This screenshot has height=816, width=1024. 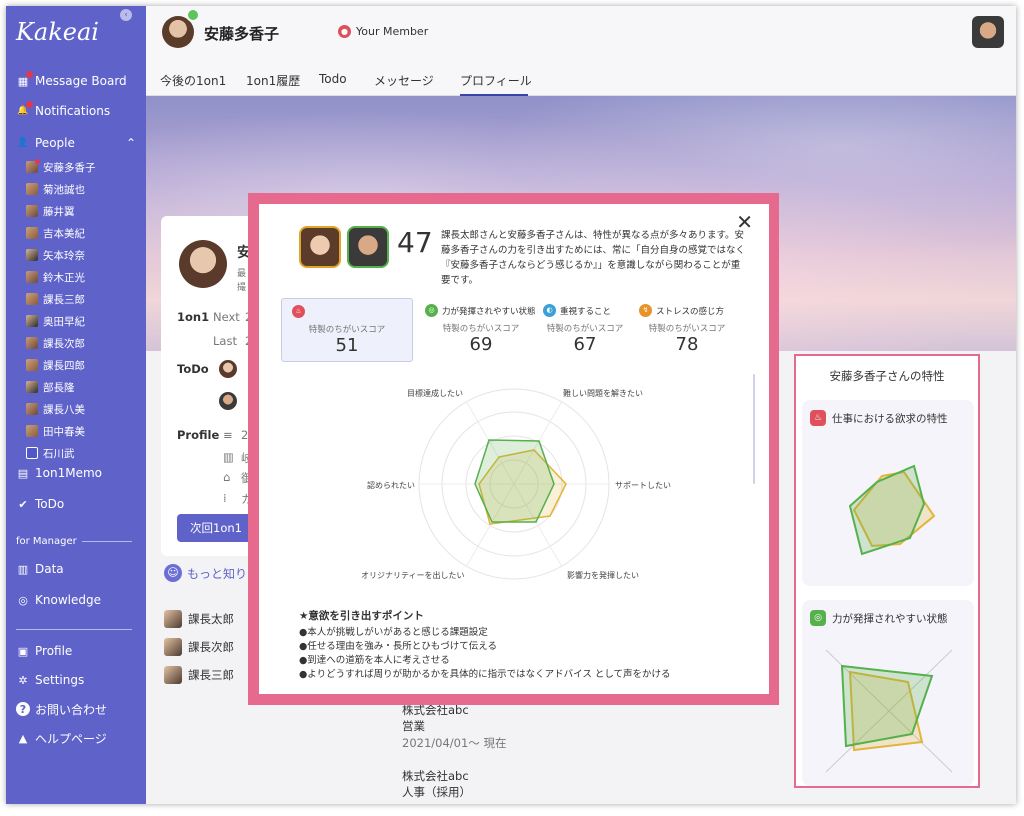 I want to click on divider, so click(x=74, y=629).